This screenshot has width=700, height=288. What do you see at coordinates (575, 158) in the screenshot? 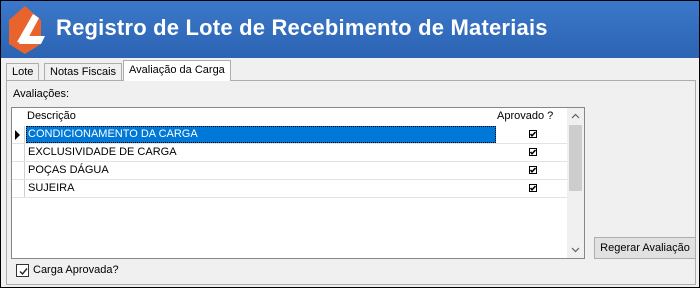
I see `scrollbar-thumb` at bounding box center [575, 158].